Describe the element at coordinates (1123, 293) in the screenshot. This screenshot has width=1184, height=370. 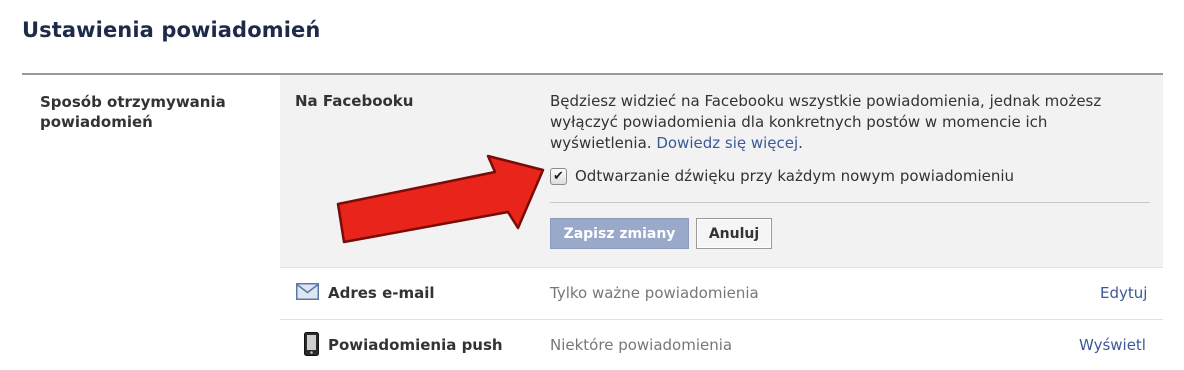
I see `email-edit-link: Edytuj` at that location.